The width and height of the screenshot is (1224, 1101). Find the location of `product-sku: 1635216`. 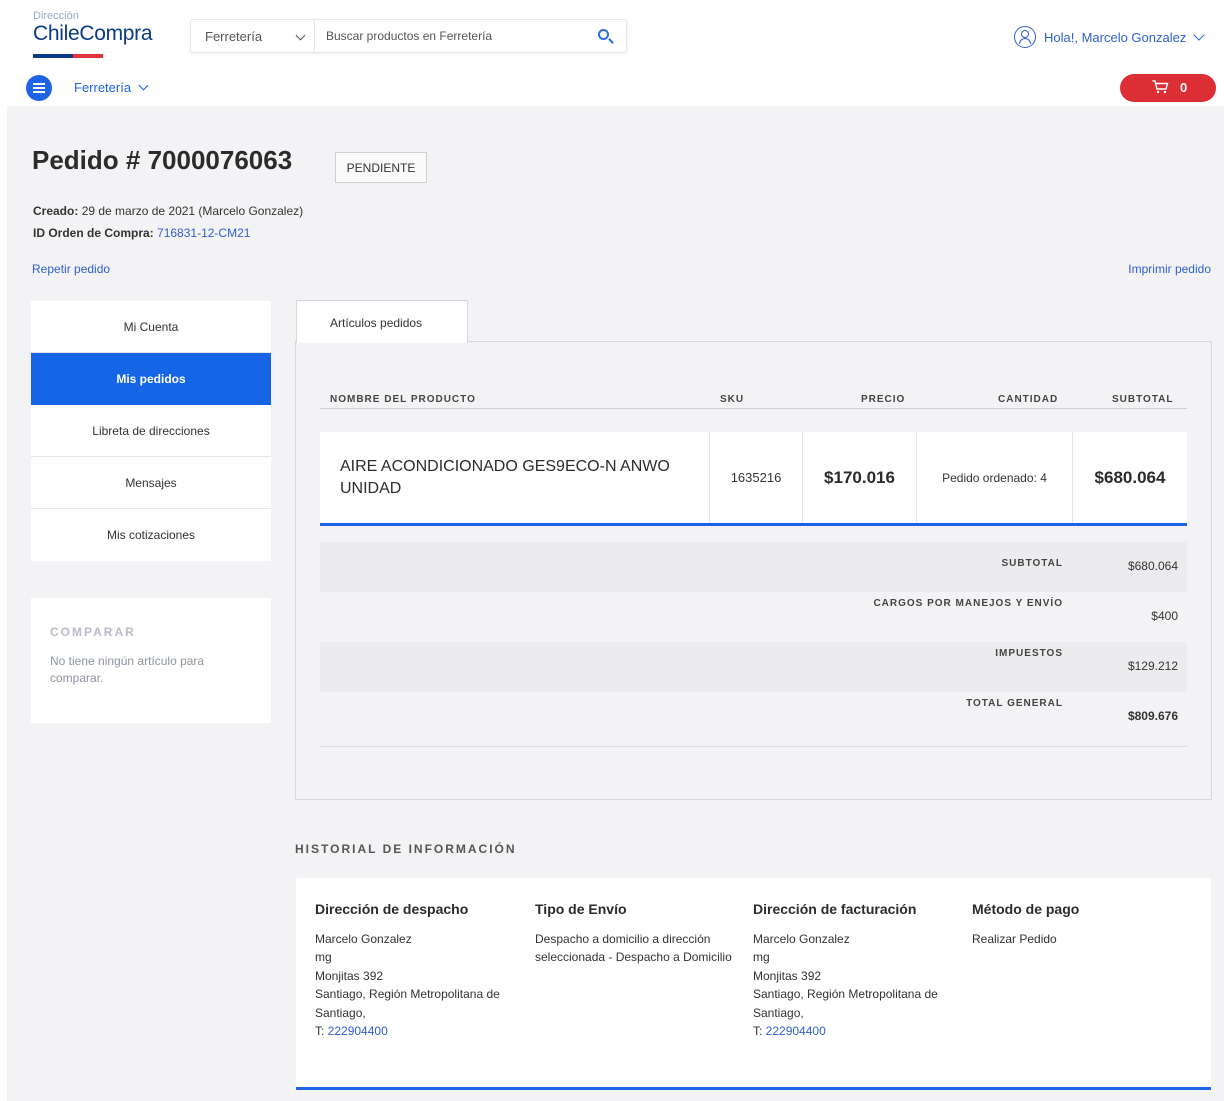

product-sku: 1635216 is located at coordinates (756, 477).